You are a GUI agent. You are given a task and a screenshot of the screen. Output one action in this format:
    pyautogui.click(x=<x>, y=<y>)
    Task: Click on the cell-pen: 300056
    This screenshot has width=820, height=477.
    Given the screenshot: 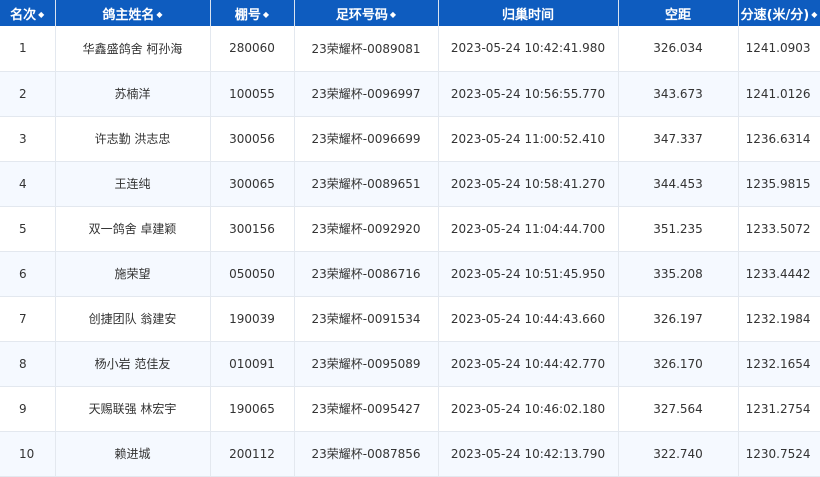 What is the action you would take?
    pyautogui.click(x=252, y=139)
    